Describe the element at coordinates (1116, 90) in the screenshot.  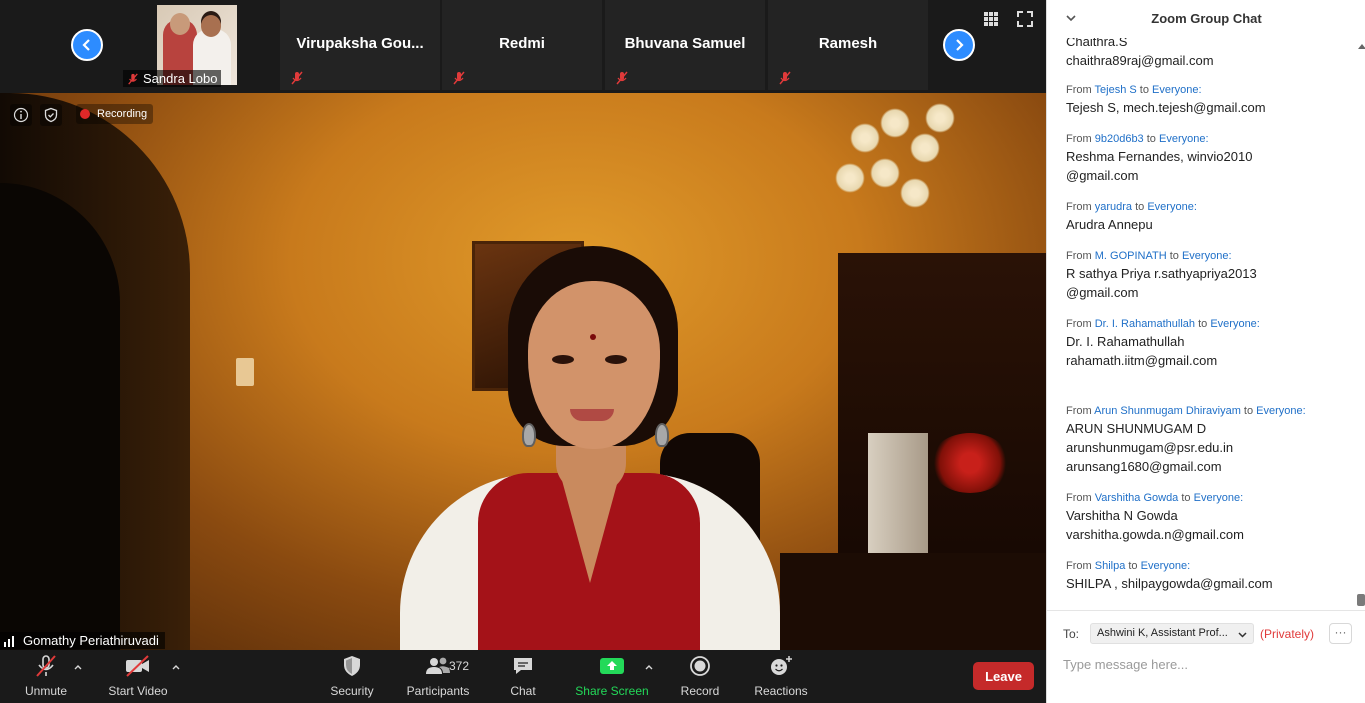
I see `sender-name: Tejesh S` at that location.